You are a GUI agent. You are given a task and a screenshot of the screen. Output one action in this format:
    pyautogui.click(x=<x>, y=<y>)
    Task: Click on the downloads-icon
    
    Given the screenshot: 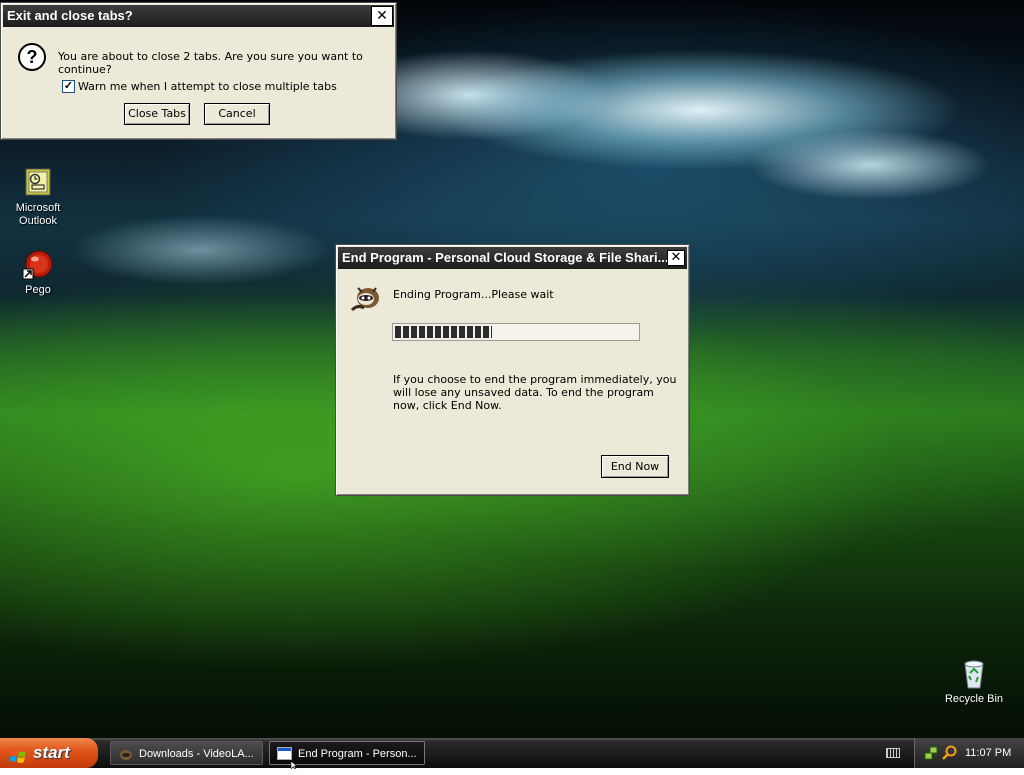 What is the action you would take?
    pyautogui.click(x=126, y=754)
    